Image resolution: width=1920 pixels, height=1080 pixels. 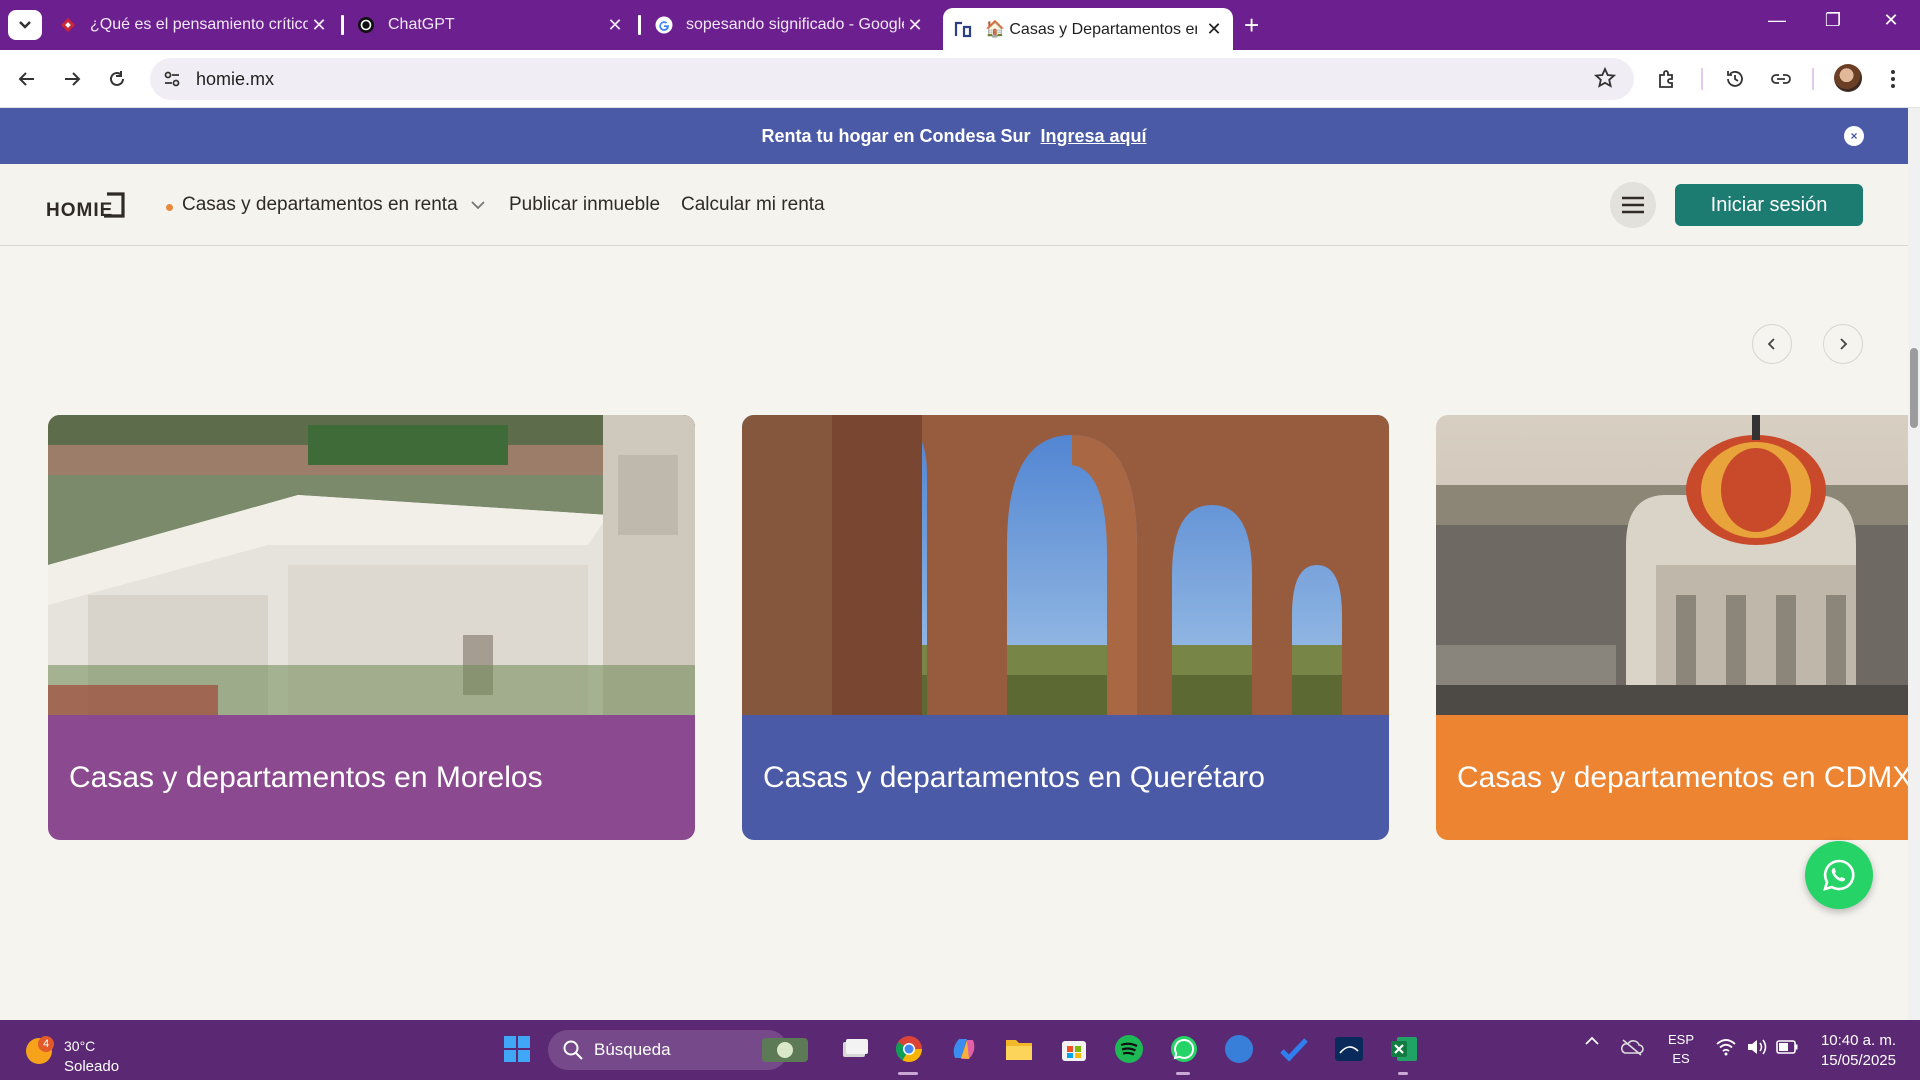 I want to click on minimize-button: —, so click(x=1777, y=20).